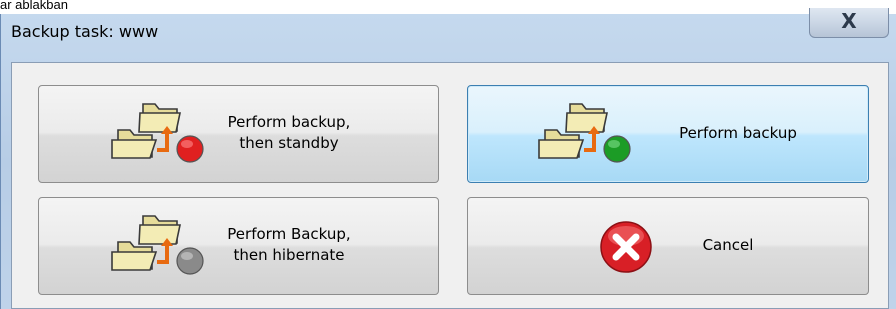  What do you see at coordinates (289, 122) in the screenshot?
I see `button-label-line1: Perform backup,` at bounding box center [289, 122].